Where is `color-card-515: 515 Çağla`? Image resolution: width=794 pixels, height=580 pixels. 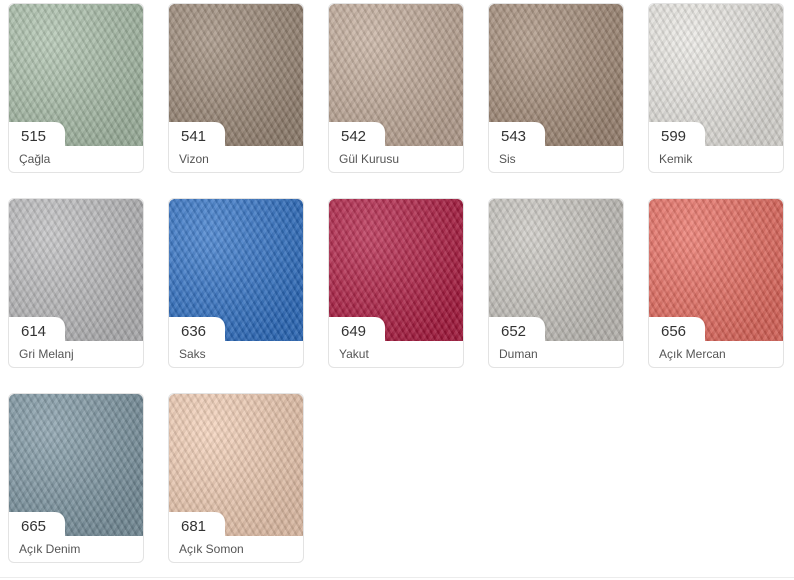
color-card-515: 515 Çağla is located at coordinates (76, 88).